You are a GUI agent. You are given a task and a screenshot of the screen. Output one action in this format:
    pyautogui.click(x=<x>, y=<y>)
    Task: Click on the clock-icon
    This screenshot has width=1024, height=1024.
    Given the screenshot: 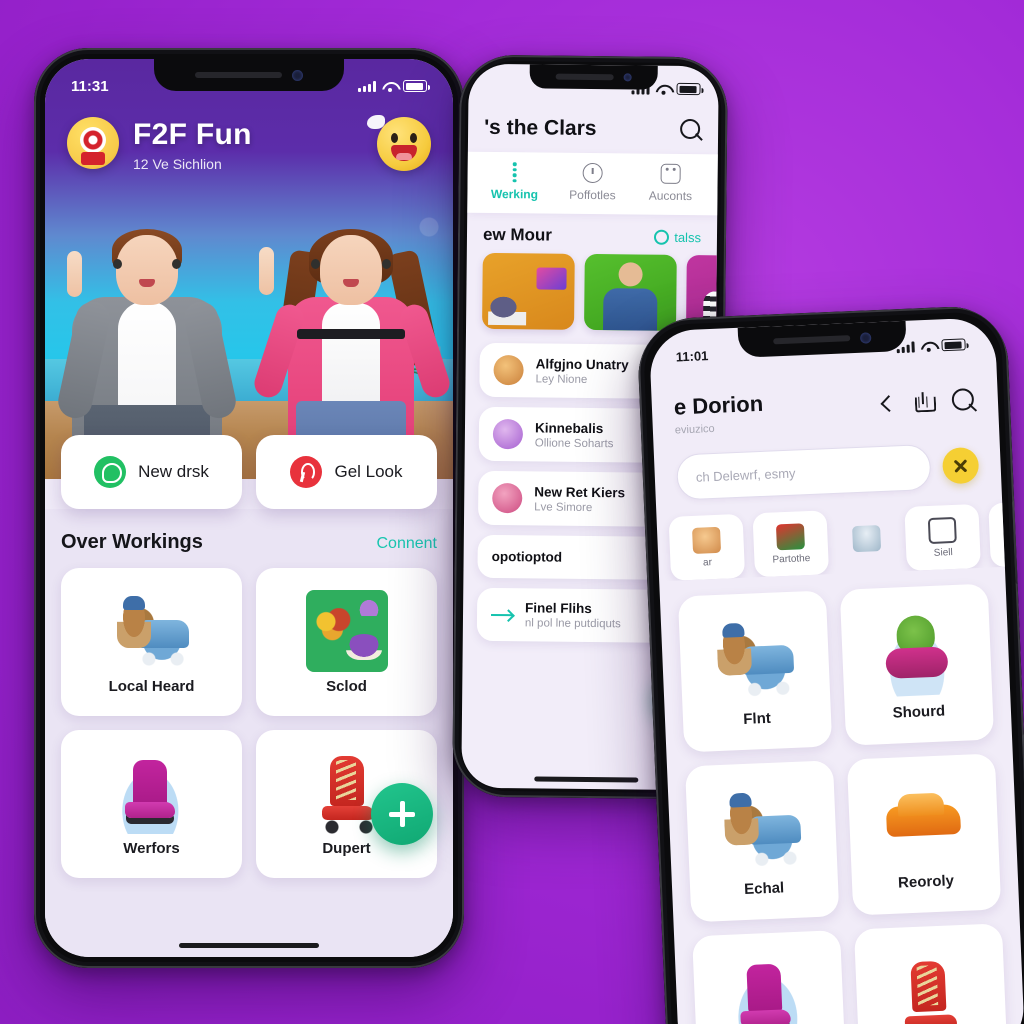 What is the action you would take?
    pyautogui.click(x=592, y=173)
    